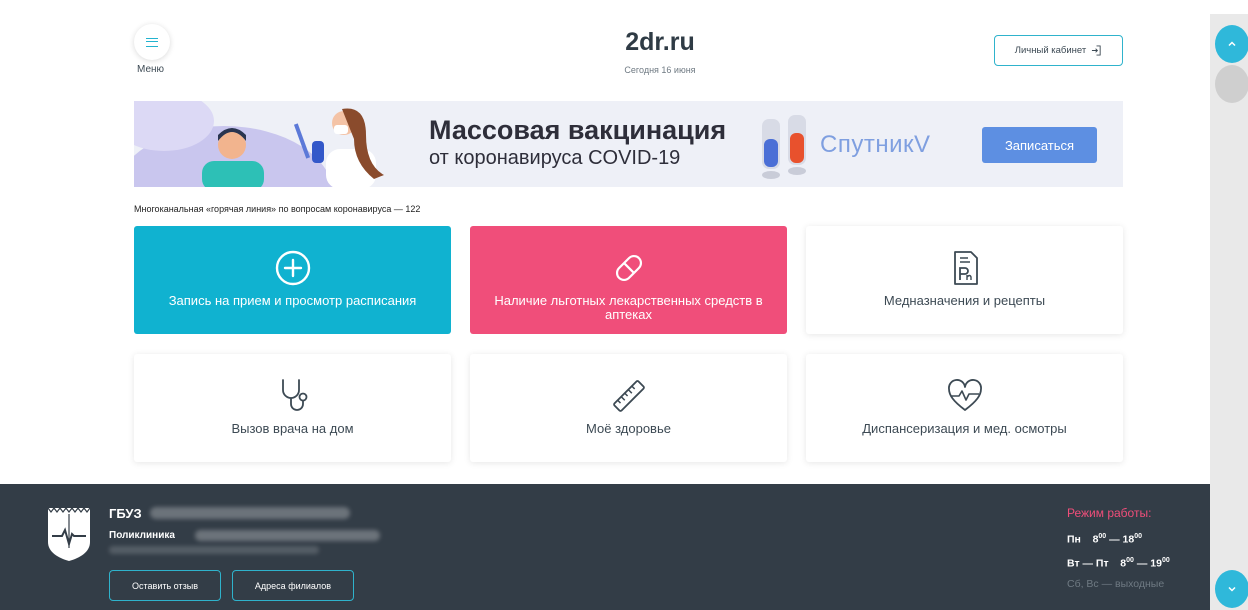  Describe the element at coordinates (964, 300) in the screenshot. I see `tile-label: Медназначения и рецепты` at that location.